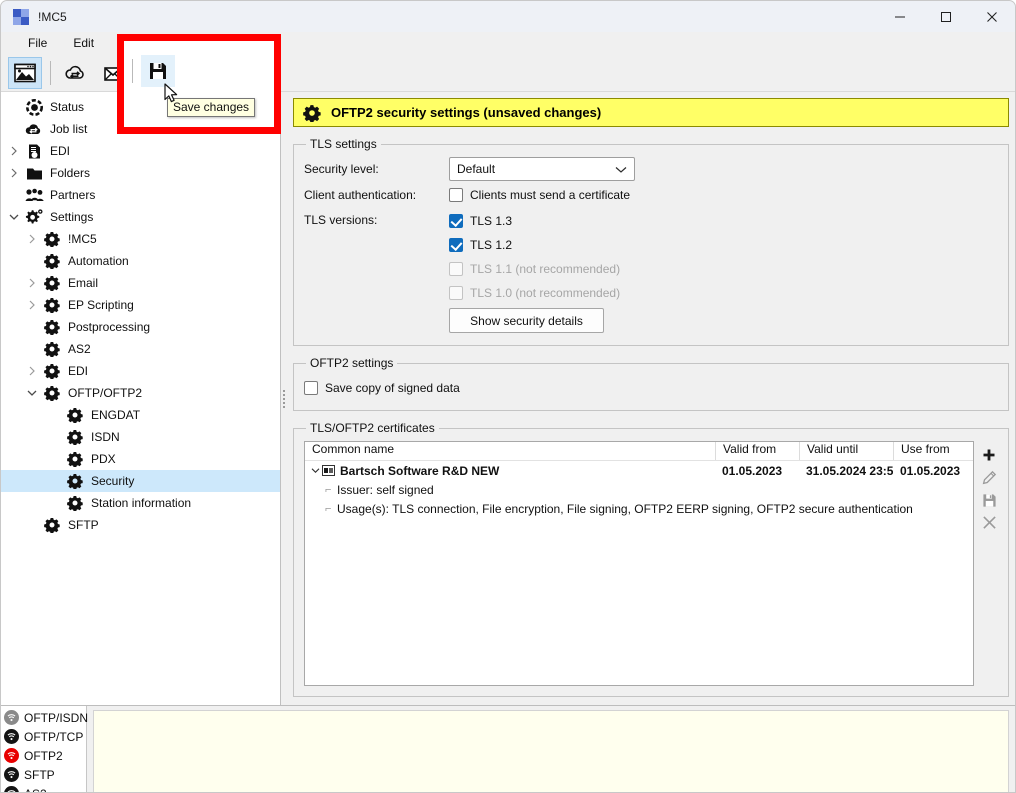 This screenshot has height=793, width=1016. I want to click on protocol-status-sftp: SFTP, so click(43, 774).